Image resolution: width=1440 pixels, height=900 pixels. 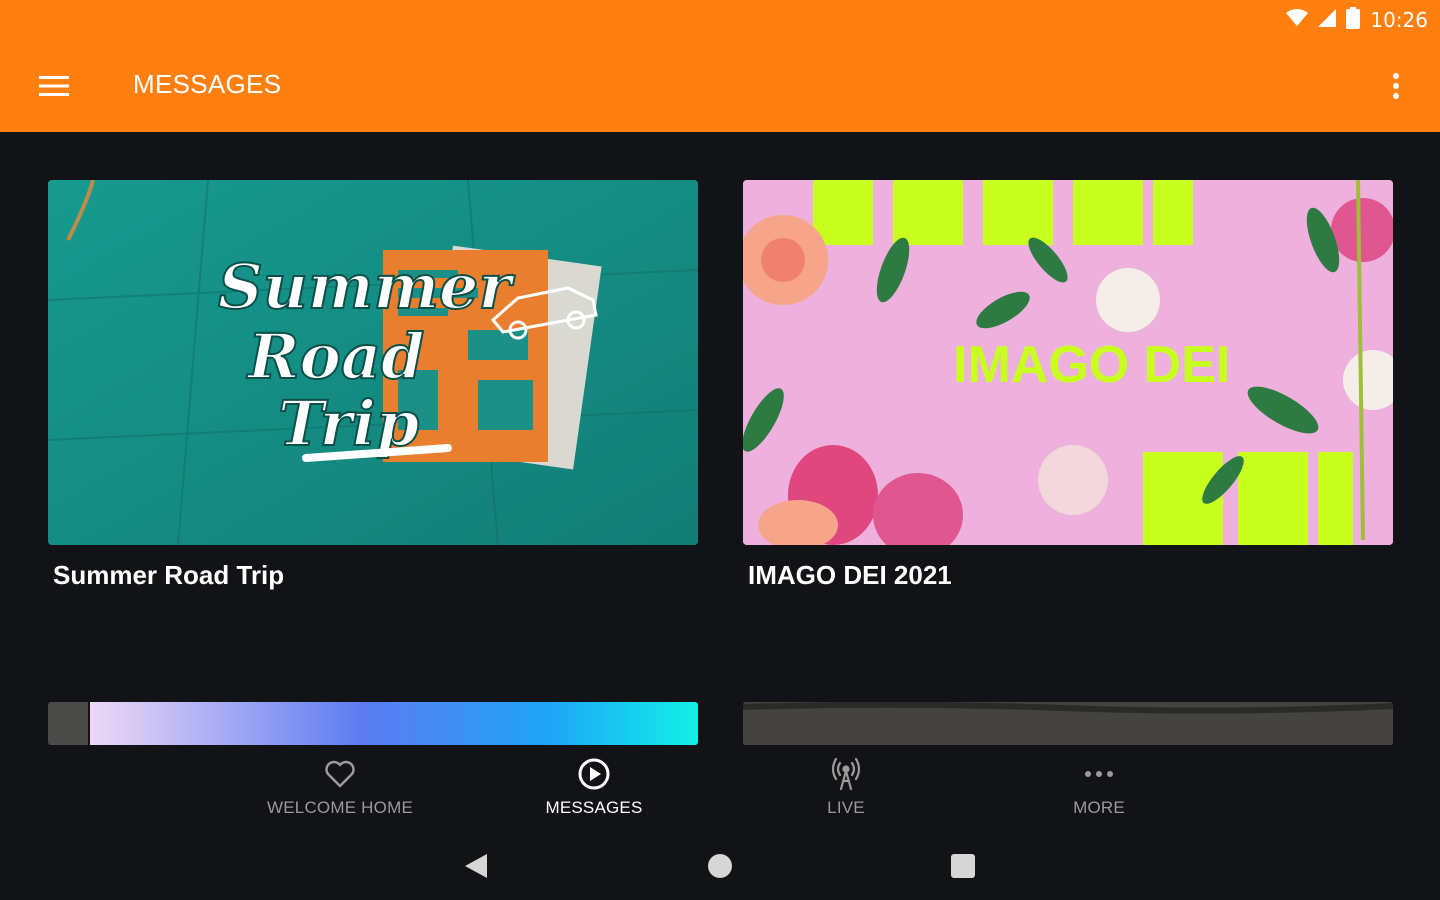 I want to click on play-circle-icon, so click(x=594, y=774).